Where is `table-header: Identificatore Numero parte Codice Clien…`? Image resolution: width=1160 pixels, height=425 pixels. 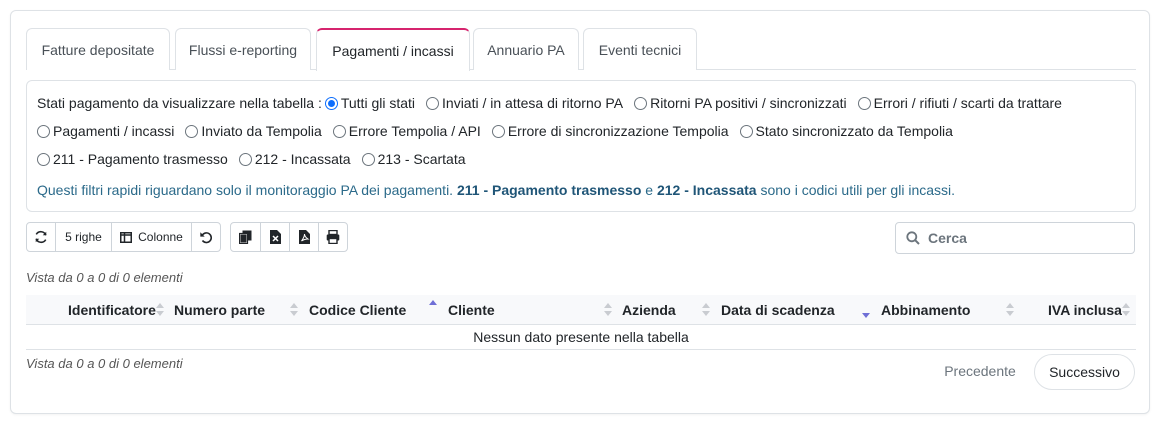
table-header: Identificatore Numero parte Codice Clien… is located at coordinates (581, 310).